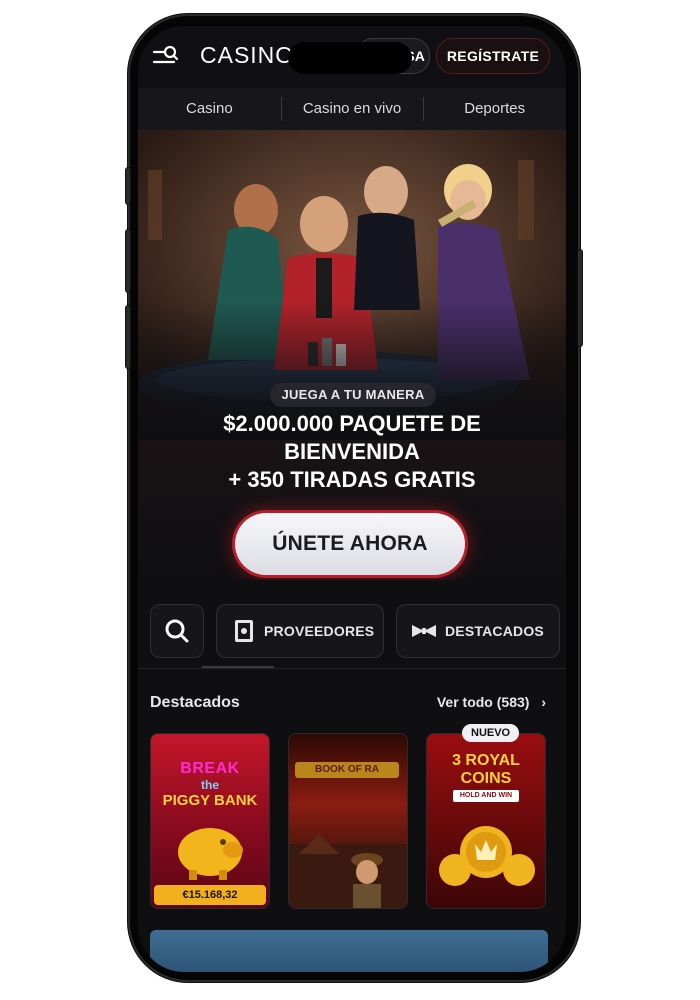 The width and height of the screenshot is (700, 1000). I want to click on game-title-mid: the, so click(210, 785).